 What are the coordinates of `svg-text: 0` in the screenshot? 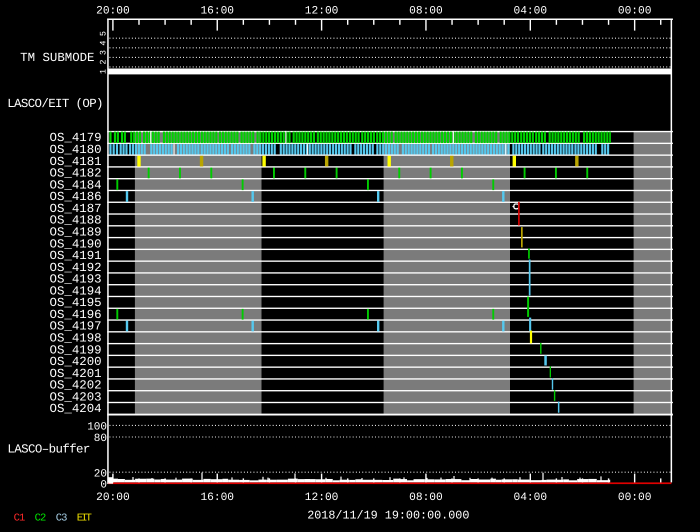 It's located at (103, 486).